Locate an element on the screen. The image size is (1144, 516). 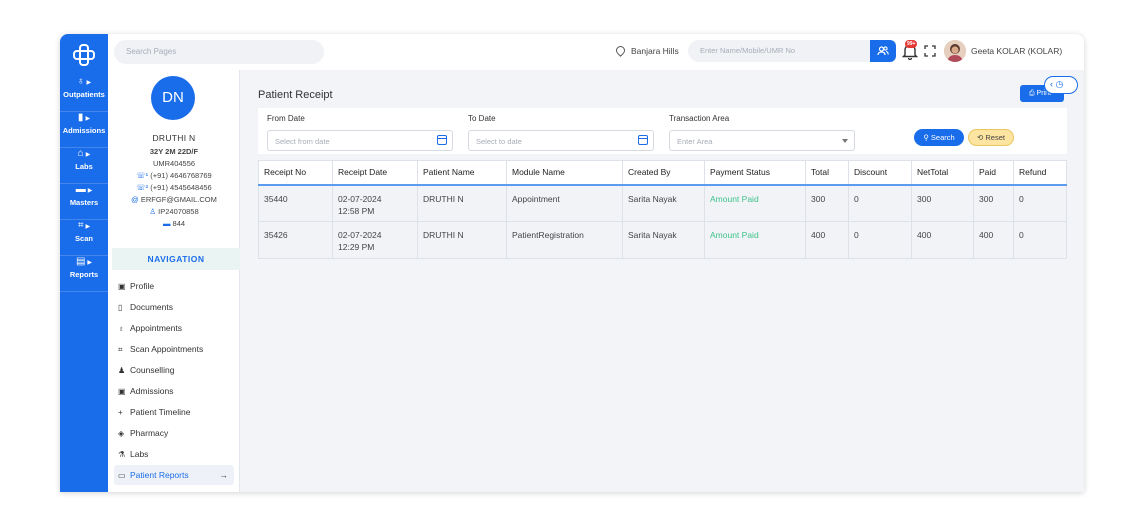
stethoscope-icon: ♁ ▶ is located at coordinates (84, 81).